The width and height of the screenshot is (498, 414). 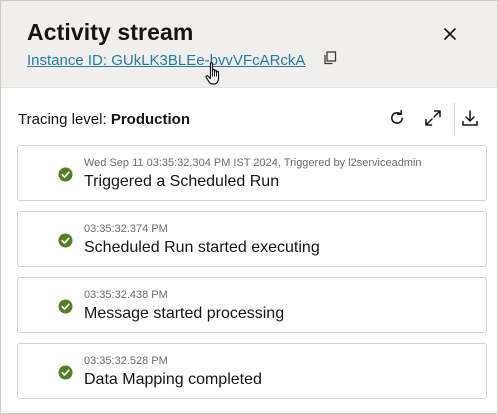 What do you see at coordinates (173, 379) in the screenshot?
I see `event-message: Data Mapping completed` at bounding box center [173, 379].